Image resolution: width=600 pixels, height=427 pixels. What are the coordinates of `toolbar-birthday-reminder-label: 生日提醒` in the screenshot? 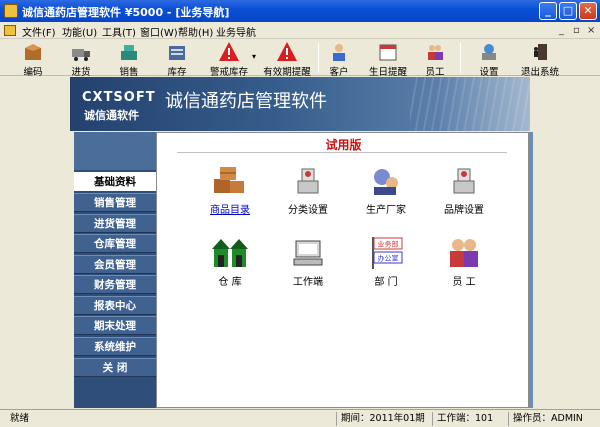 It's located at (387, 72).